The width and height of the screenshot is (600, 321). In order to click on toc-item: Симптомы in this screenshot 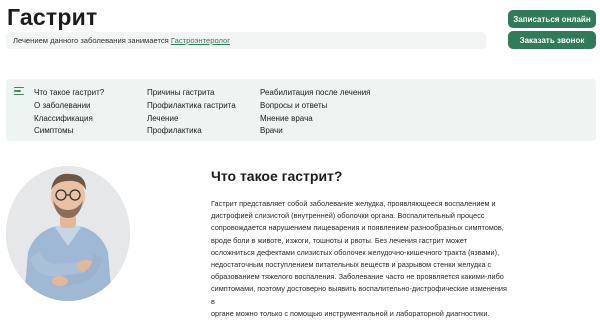, I will do `click(69, 131)`.